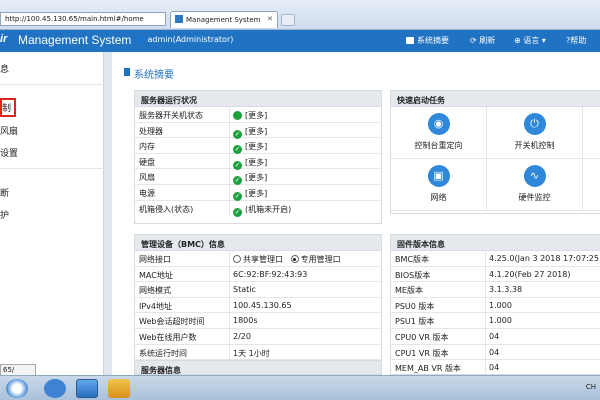 The height and width of the screenshot is (400, 600). Describe the element at coordinates (487, 40) in the screenshot. I see `nav-refresh-label: 刷新` at that location.